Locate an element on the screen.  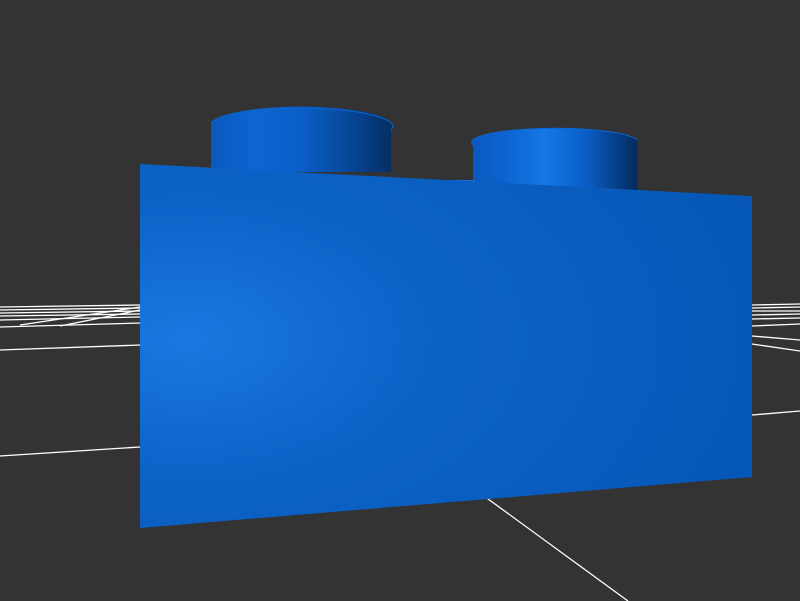
stud-left is located at coordinates (302, 139).